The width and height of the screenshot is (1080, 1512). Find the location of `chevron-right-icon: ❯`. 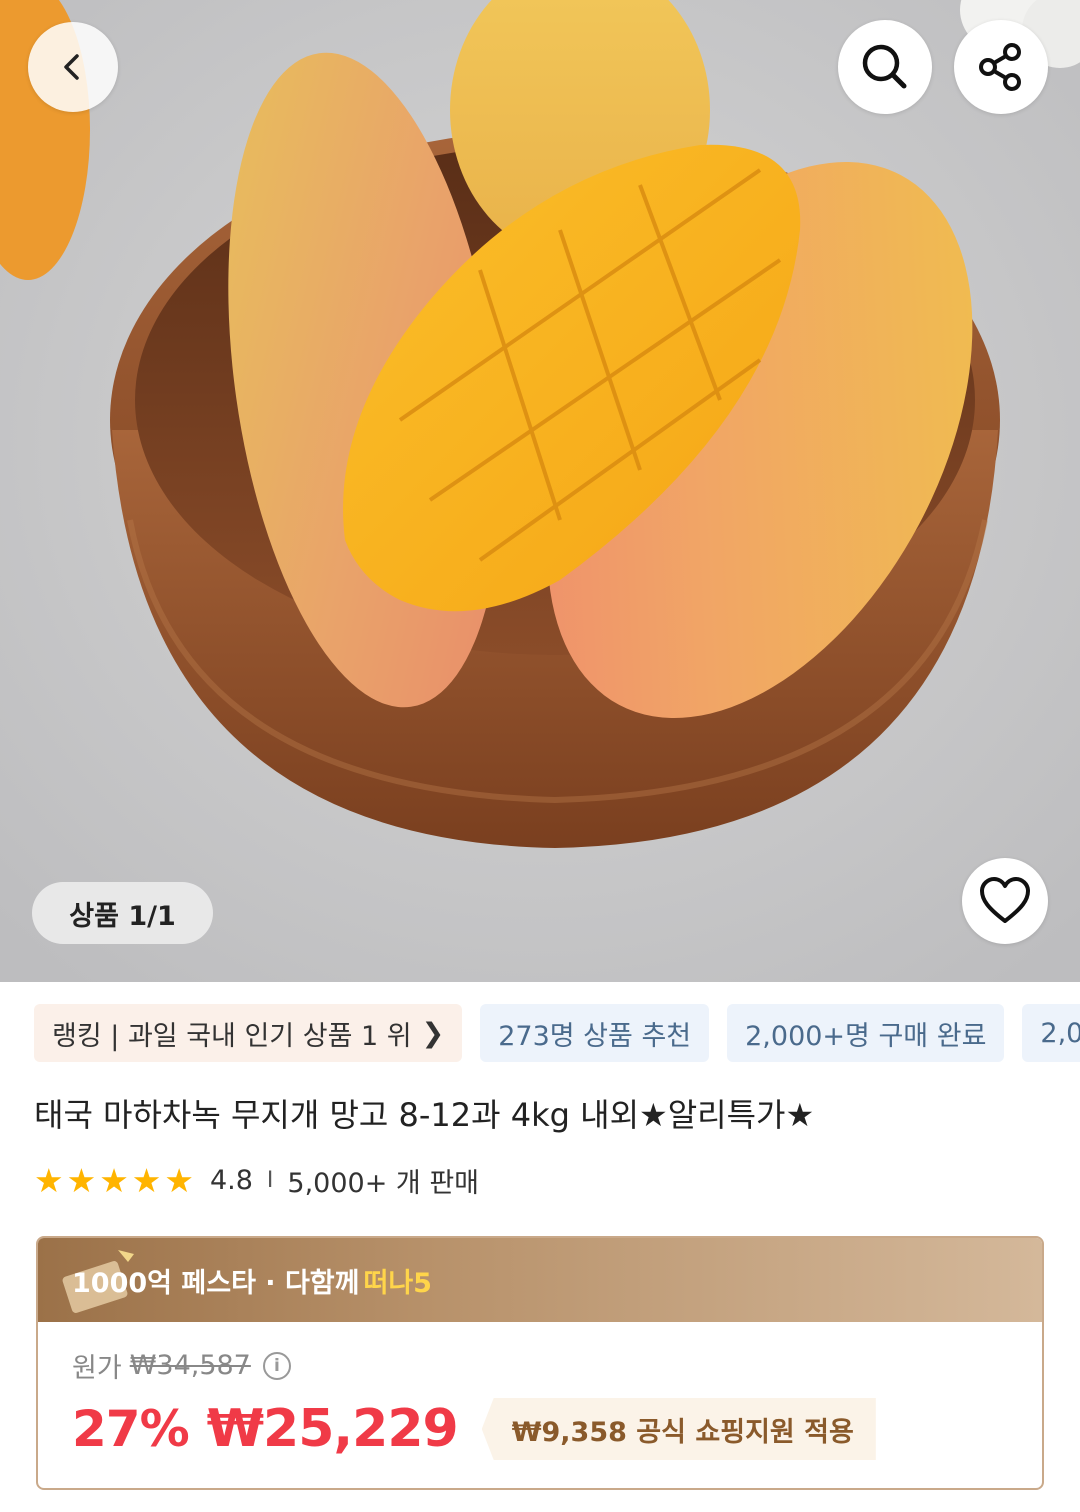

chevron-right-icon: ❯ is located at coordinates (433, 1033).